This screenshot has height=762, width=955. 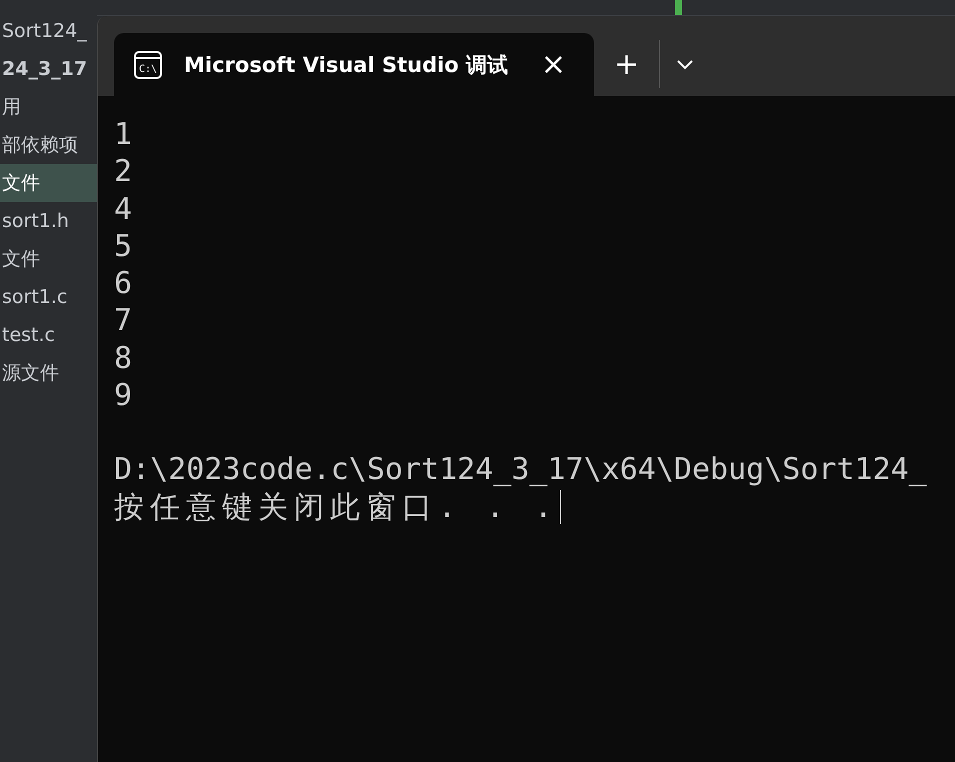 I want to click on tree-item: 源文件, so click(x=48, y=373).